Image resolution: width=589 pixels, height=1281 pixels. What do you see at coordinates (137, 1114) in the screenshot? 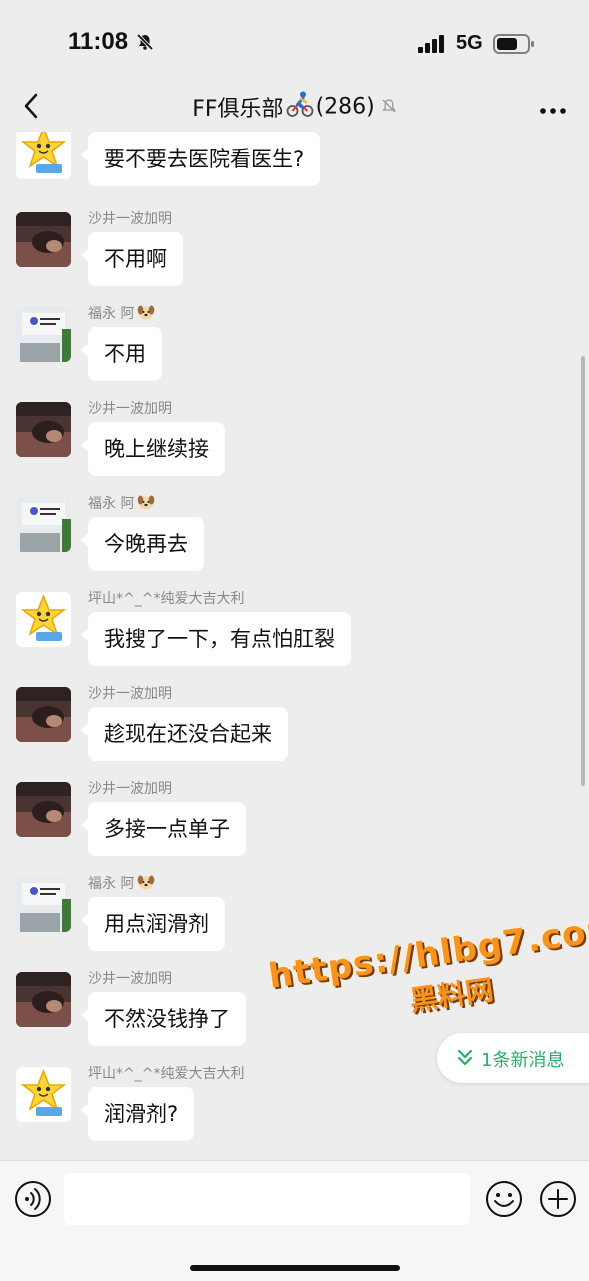
I see `message-bubble: 润滑剂?` at bounding box center [137, 1114].